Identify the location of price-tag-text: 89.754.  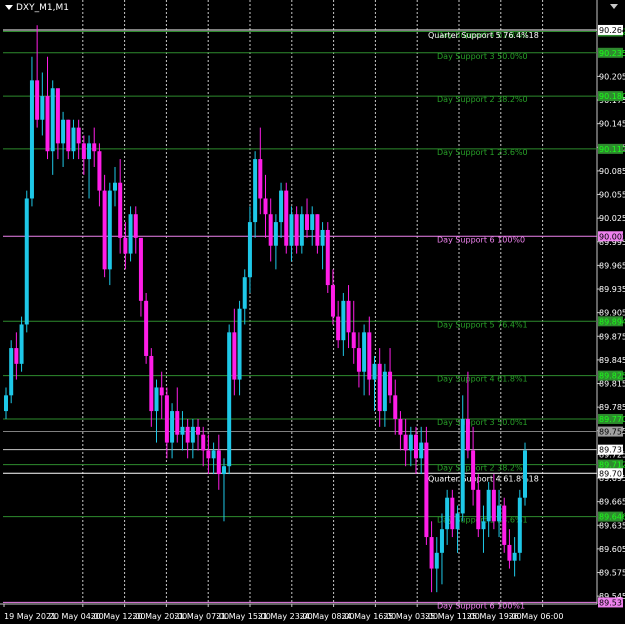
(612, 432).